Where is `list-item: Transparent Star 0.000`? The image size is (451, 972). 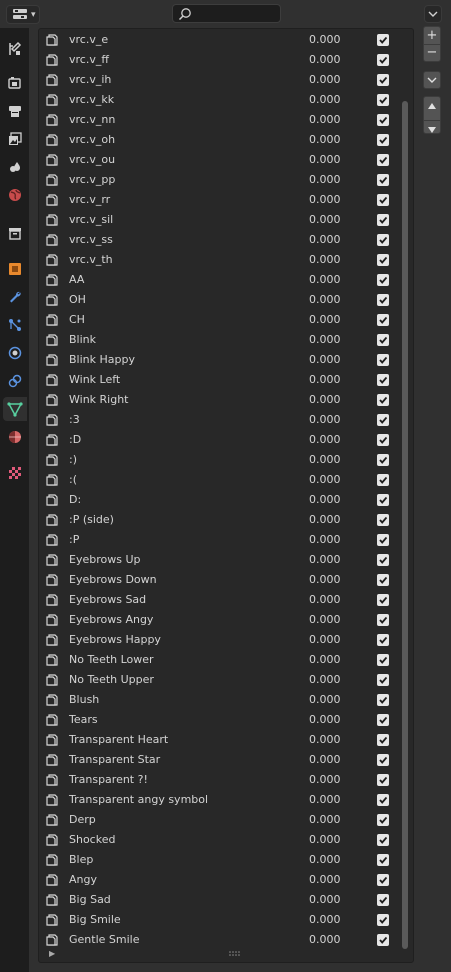 list-item: Transparent Star 0.000 is located at coordinates (221, 760).